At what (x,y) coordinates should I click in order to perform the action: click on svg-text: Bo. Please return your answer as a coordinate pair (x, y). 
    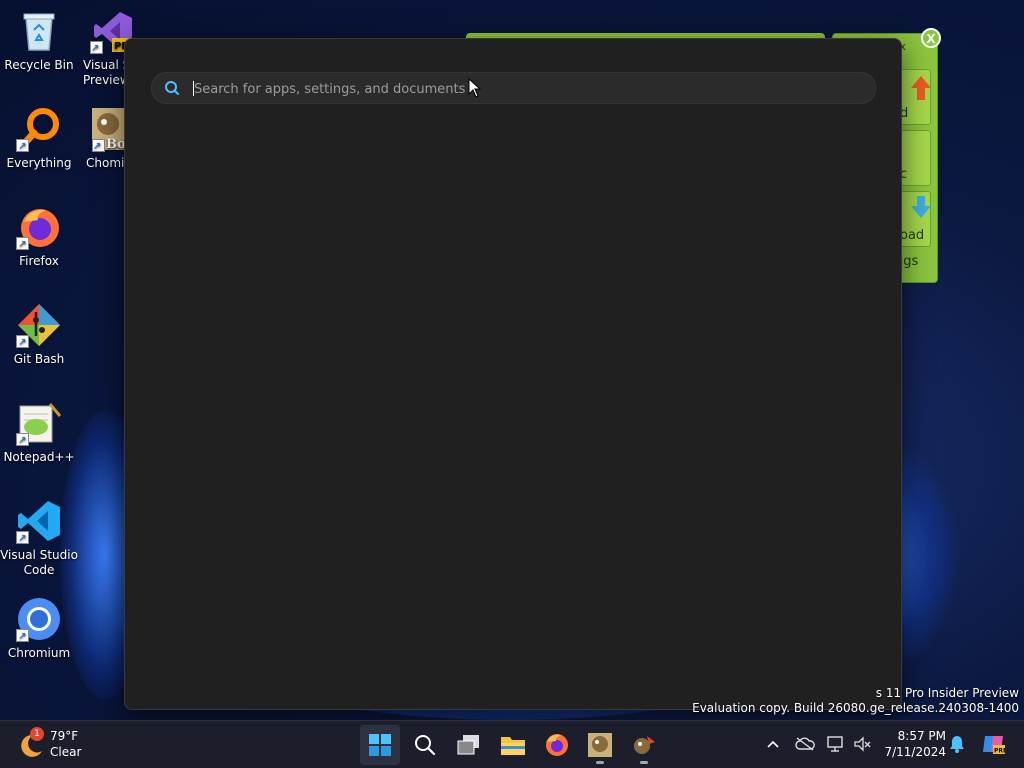
    Looking at the image, I should click on (115, 144).